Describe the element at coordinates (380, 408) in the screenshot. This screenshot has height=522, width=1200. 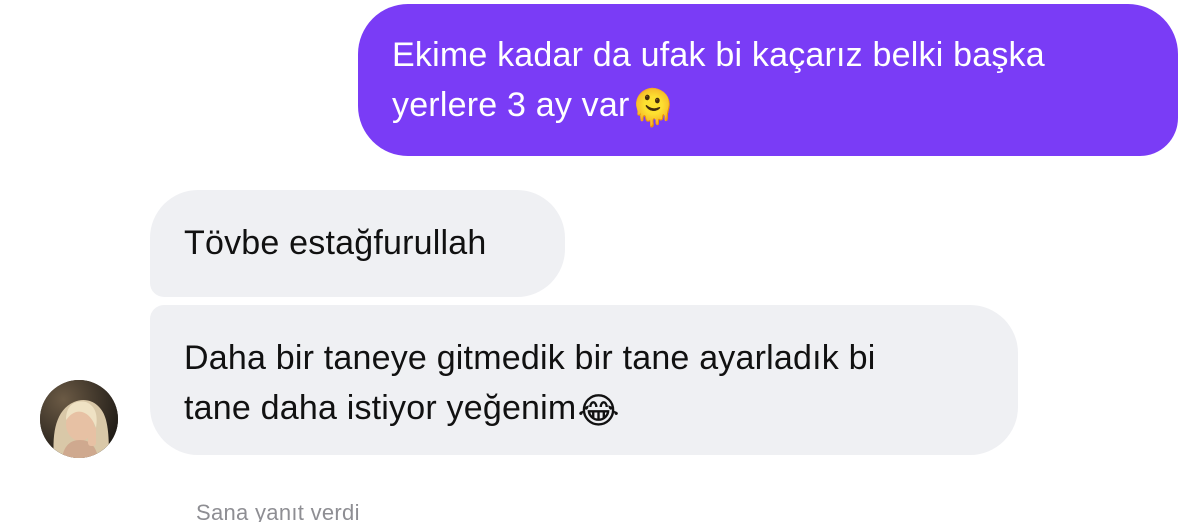
I see `message-text: tane daha istiyor yeğenim` at that location.